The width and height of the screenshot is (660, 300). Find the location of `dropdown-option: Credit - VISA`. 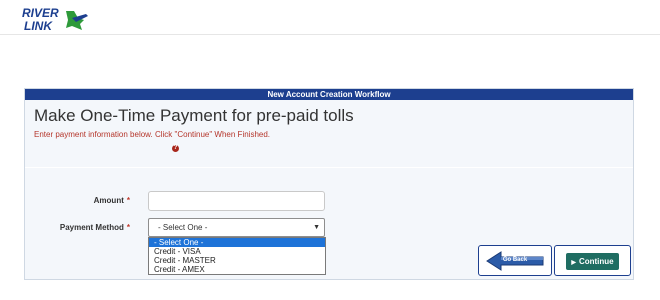

dropdown-option: Credit - VISA is located at coordinates (237, 251).